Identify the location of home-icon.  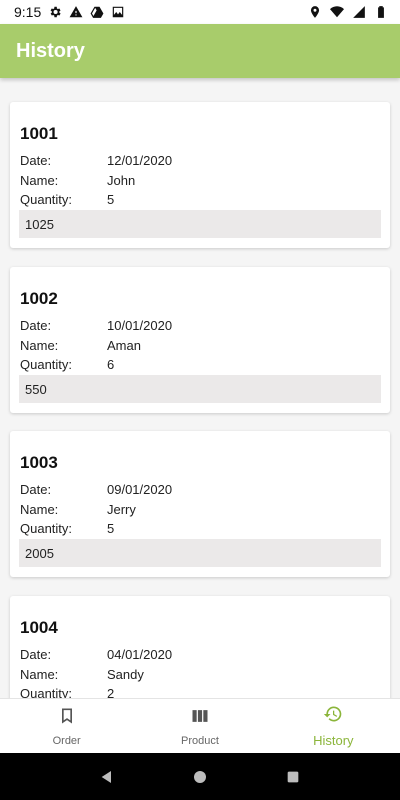
(200, 777).